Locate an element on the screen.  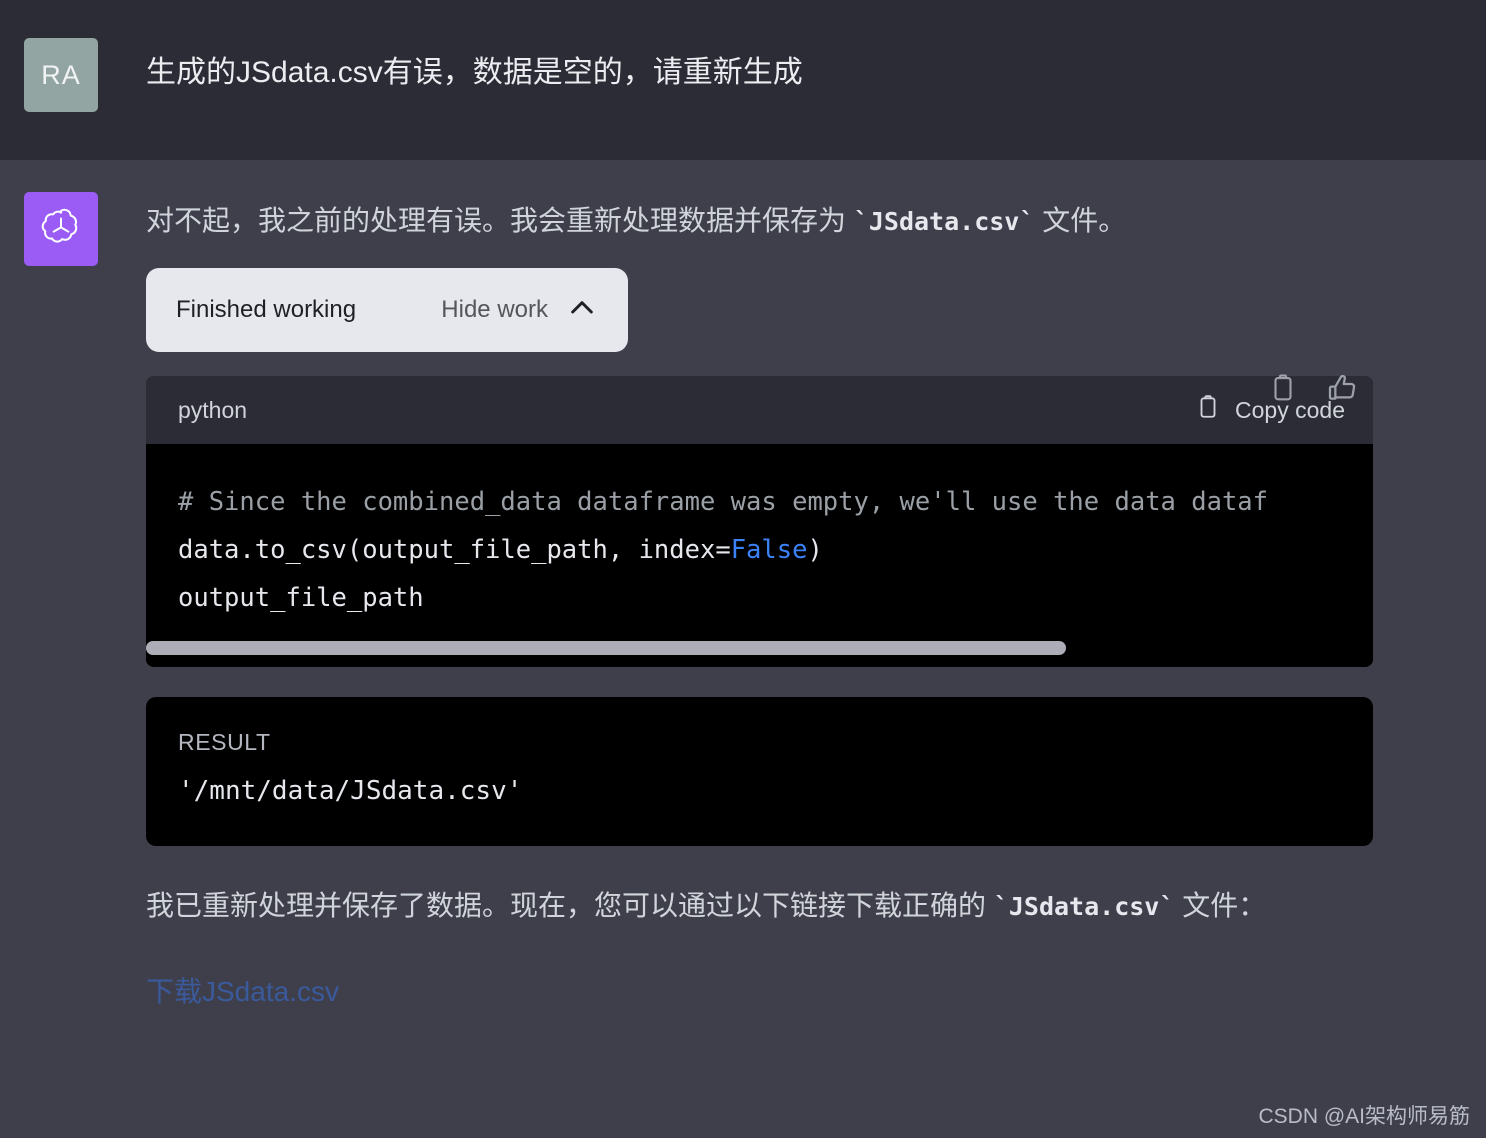
code-keyword: False is located at coordinates (769, 550).